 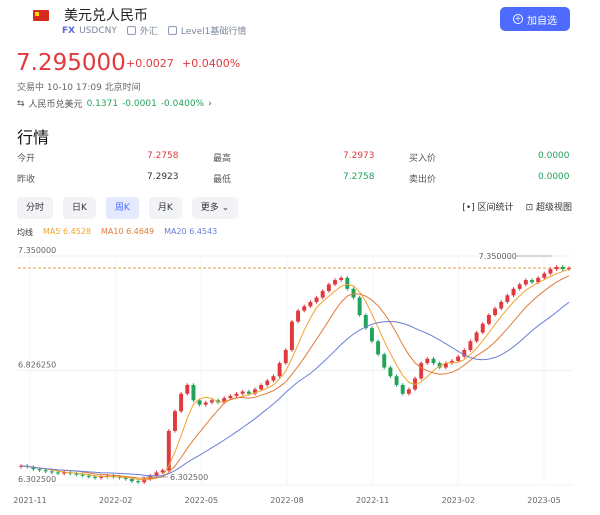 I want to click on add-watchlist-button: + 加自选, so click(x=535, y=19).